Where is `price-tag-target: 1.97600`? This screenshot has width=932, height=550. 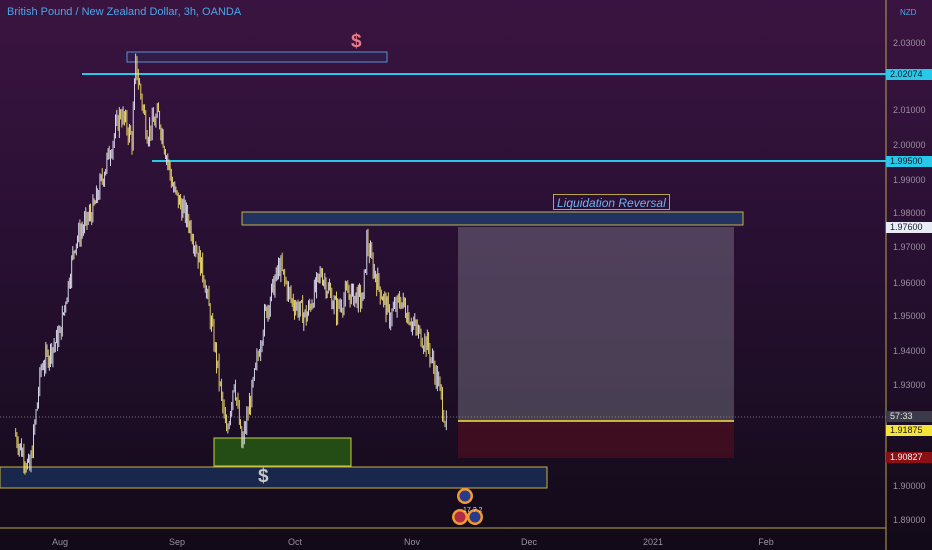
price-tag-target: 1.97600 is located at coordinates (909, 227).